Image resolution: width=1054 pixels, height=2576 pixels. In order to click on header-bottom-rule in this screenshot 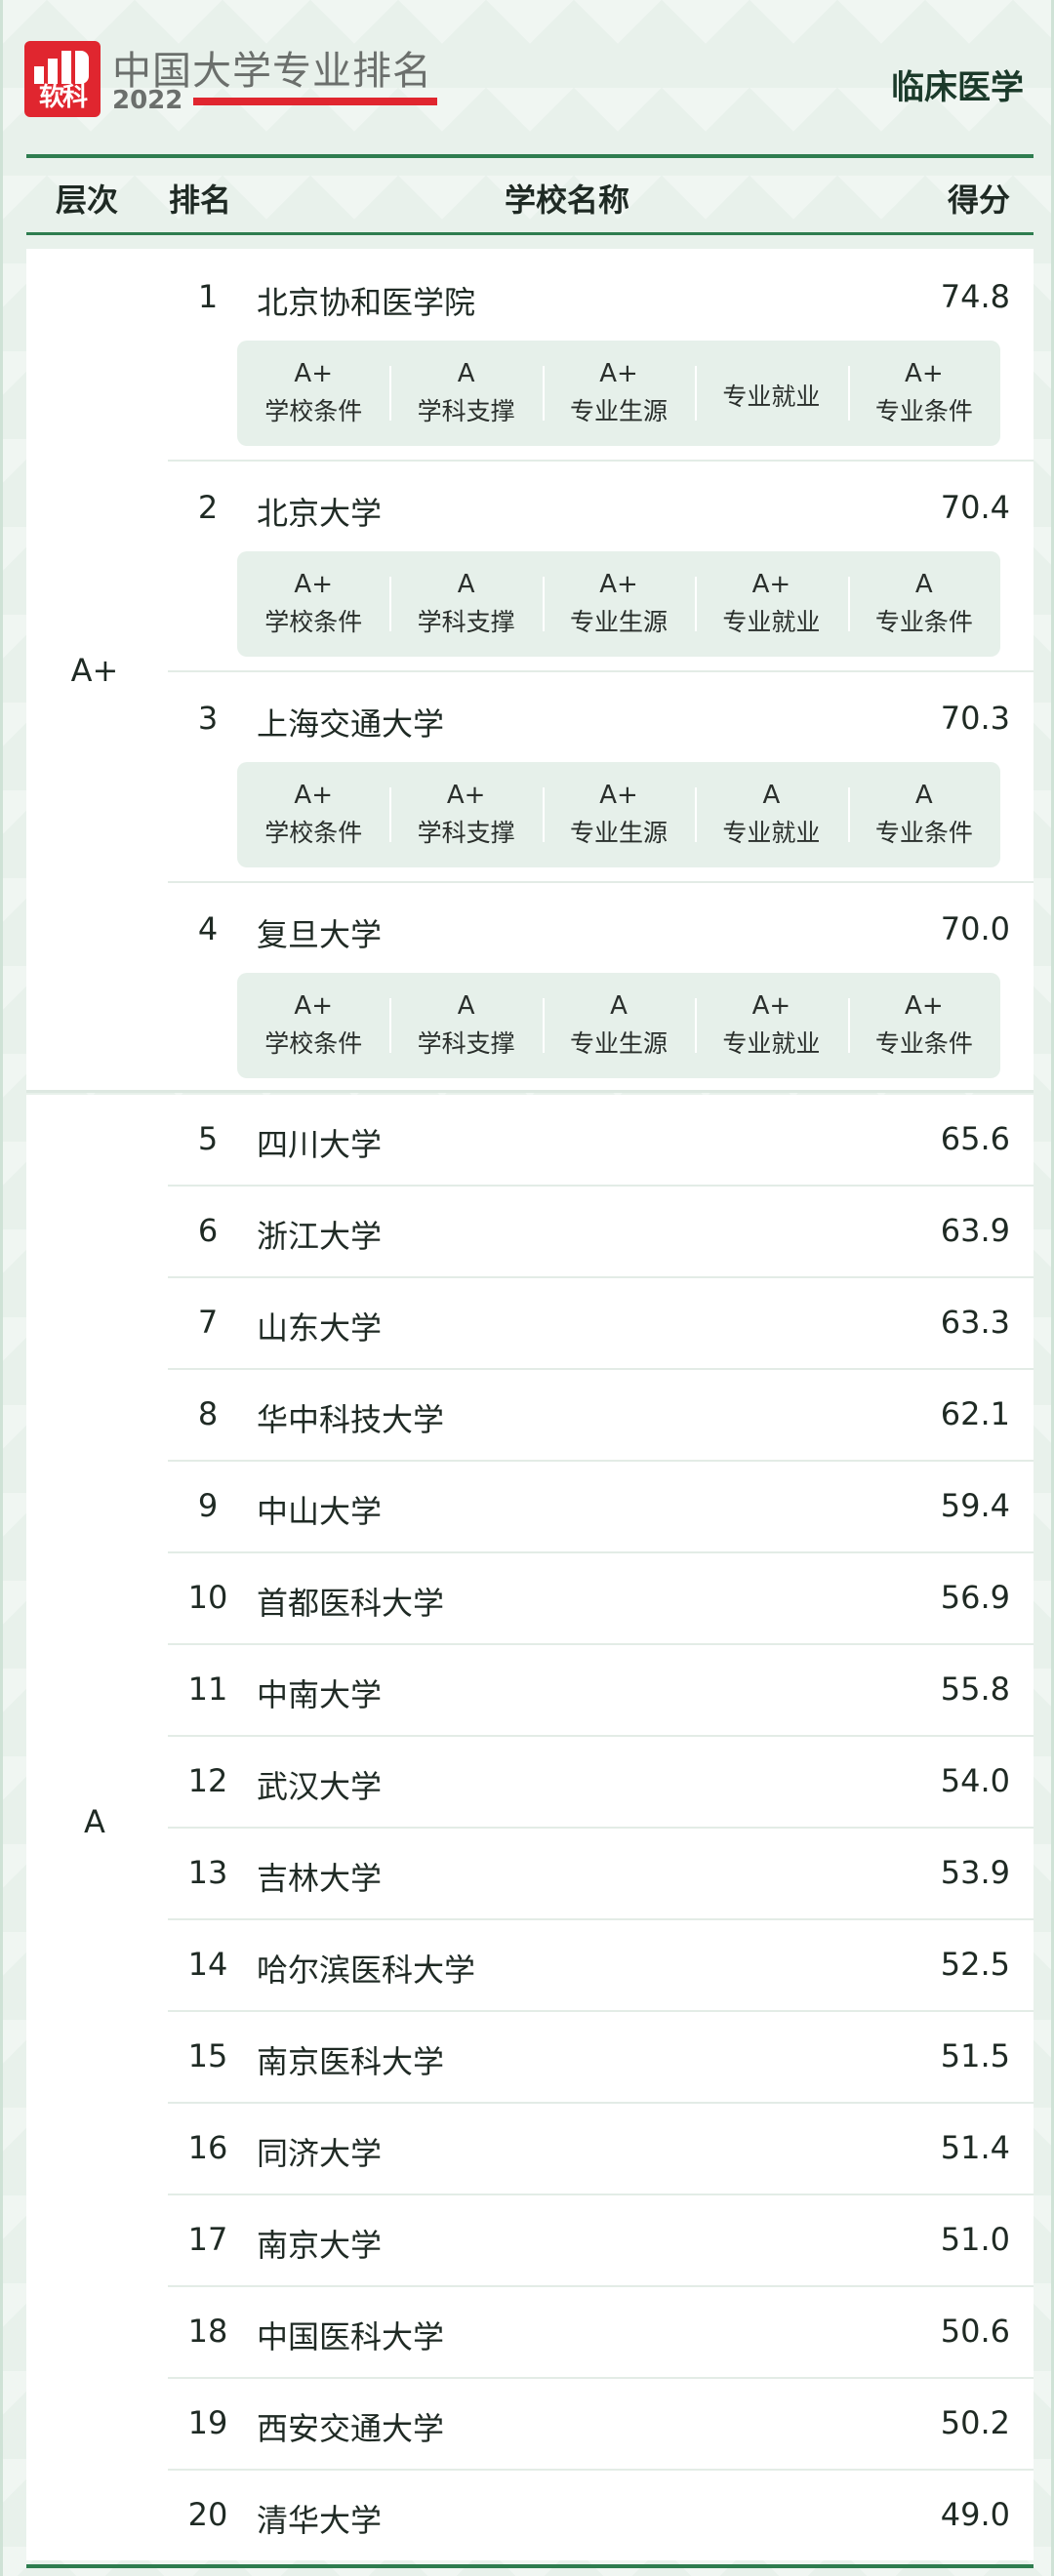, I will do `click(530, 233)`.